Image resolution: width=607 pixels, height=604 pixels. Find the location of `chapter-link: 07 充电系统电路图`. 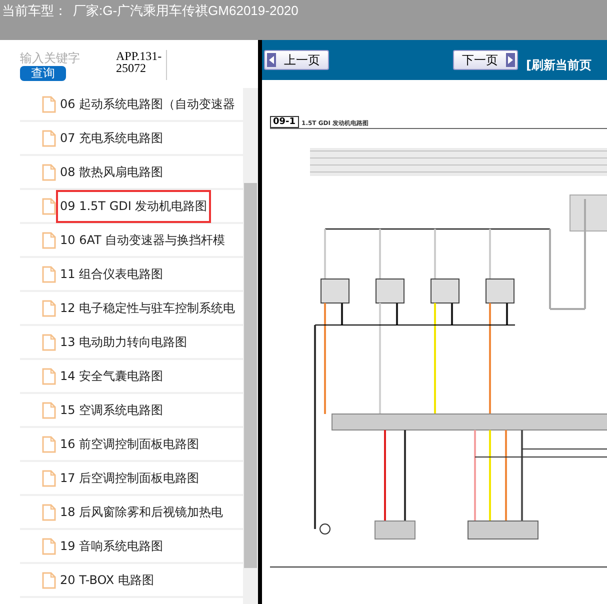

chapter-link: 07 充电系统电路图 is located at coordinates (112, 138).